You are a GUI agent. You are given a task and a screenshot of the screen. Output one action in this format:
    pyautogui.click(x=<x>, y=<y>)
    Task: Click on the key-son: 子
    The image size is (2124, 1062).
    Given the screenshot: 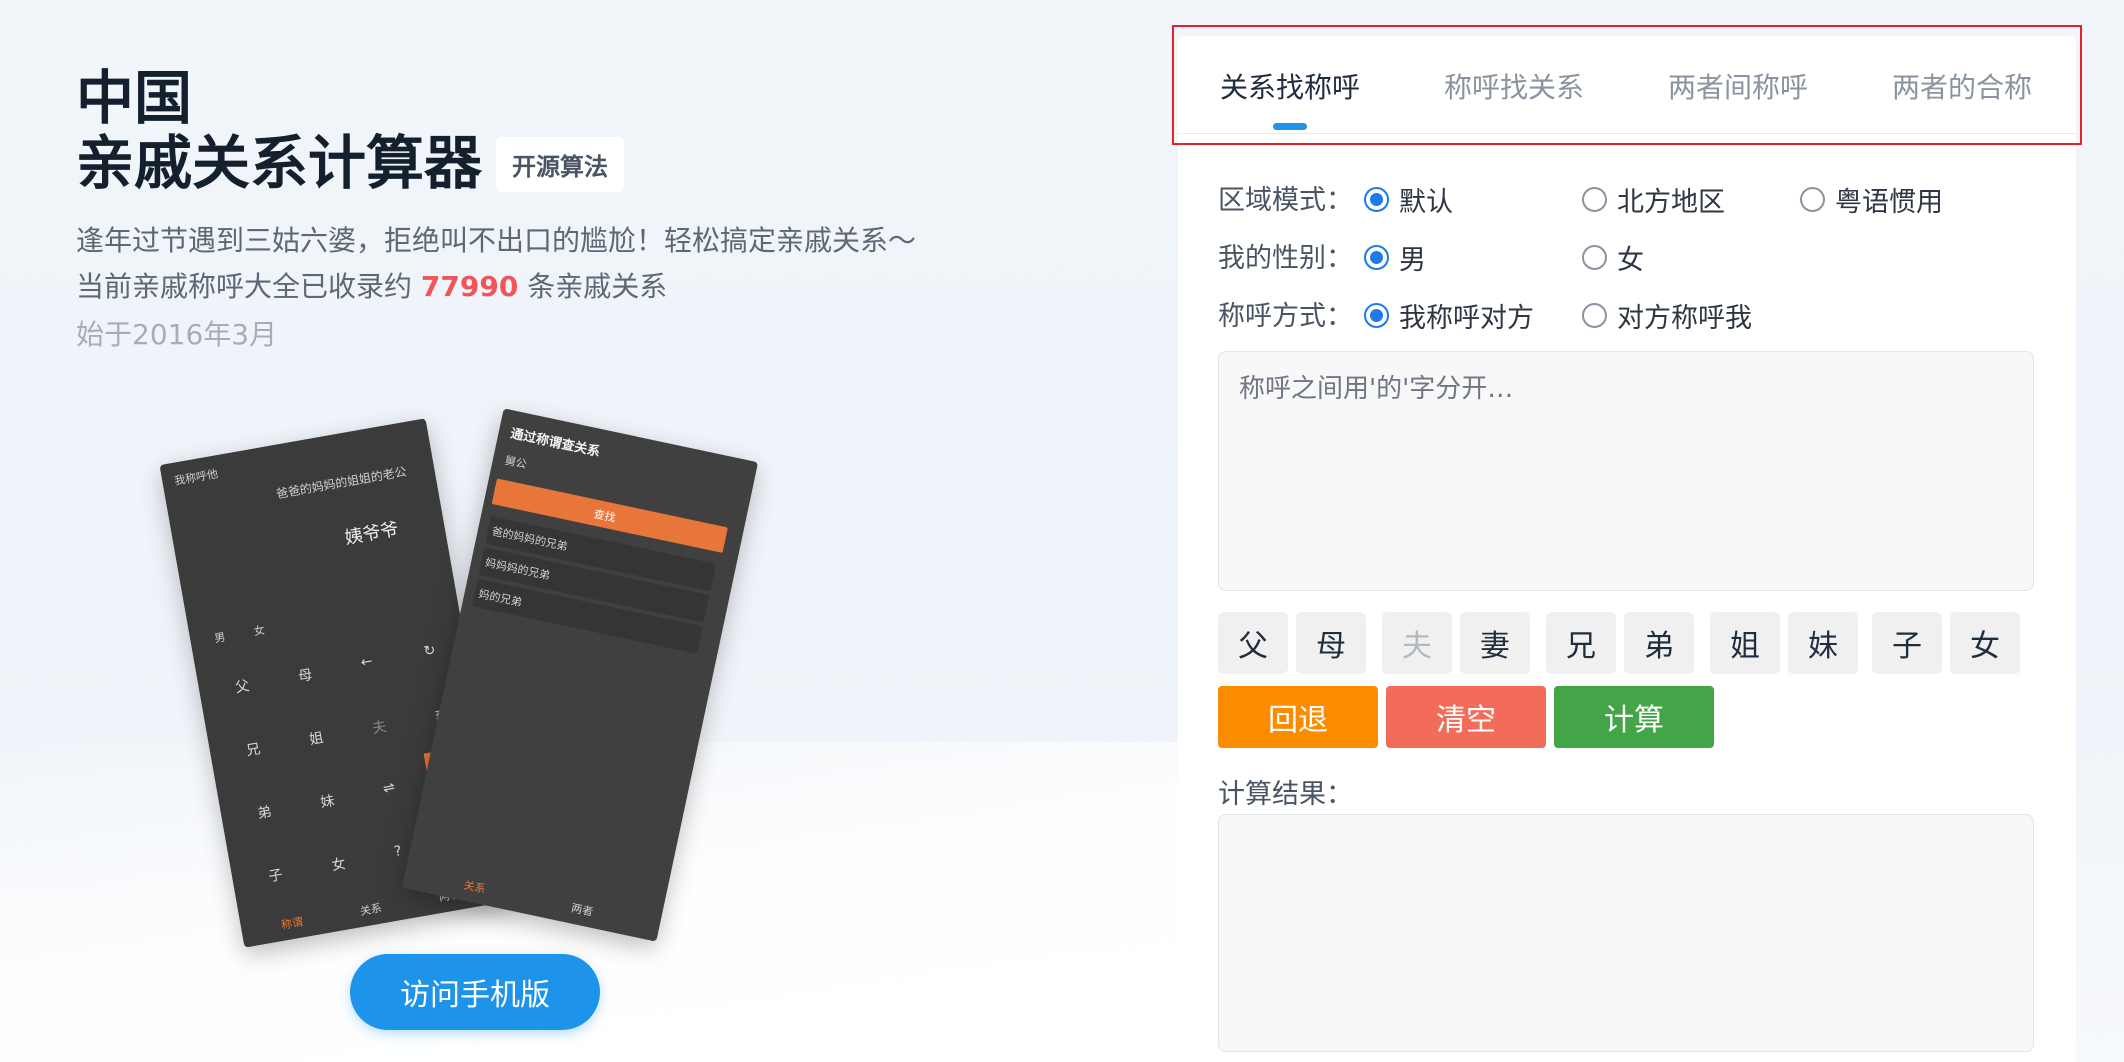 What is the action you would take?
    pyautogui.click(x=1907, y=643)
    